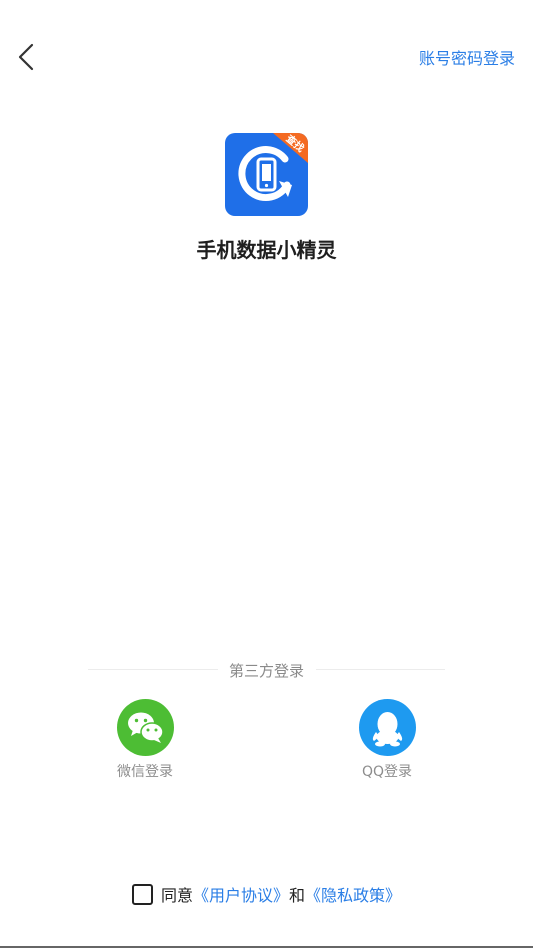 The image size is (533, 948). Describe the element at coordinates (297, 895) in the screenshot. I see `and-text: 和` at that location.